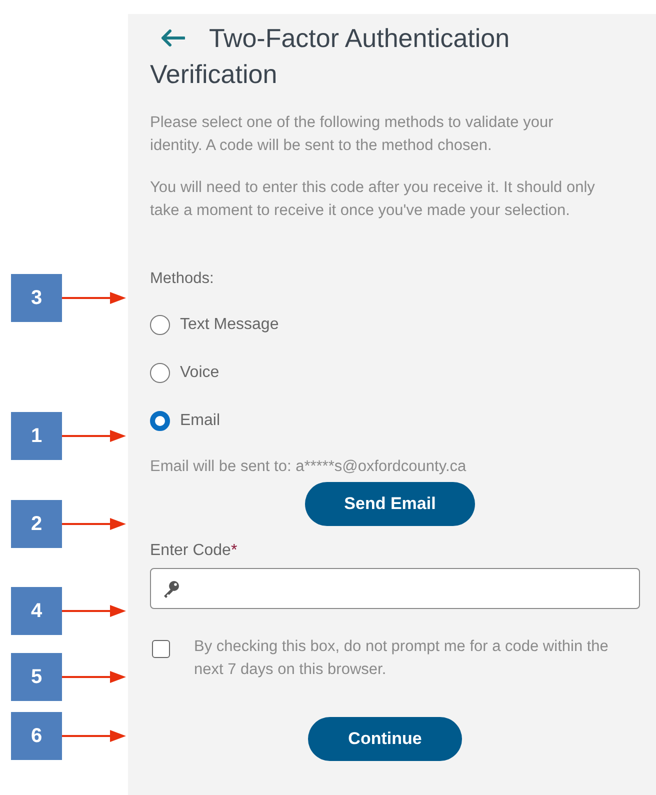 This screenshot has height=795, width=656. What do you see at coordinates (402, 658) in the screenshot?
I see `remember-label: By checking this box, do not prompt me for a code within the next 7 days on this browser.` at bounding box center [402, 658].